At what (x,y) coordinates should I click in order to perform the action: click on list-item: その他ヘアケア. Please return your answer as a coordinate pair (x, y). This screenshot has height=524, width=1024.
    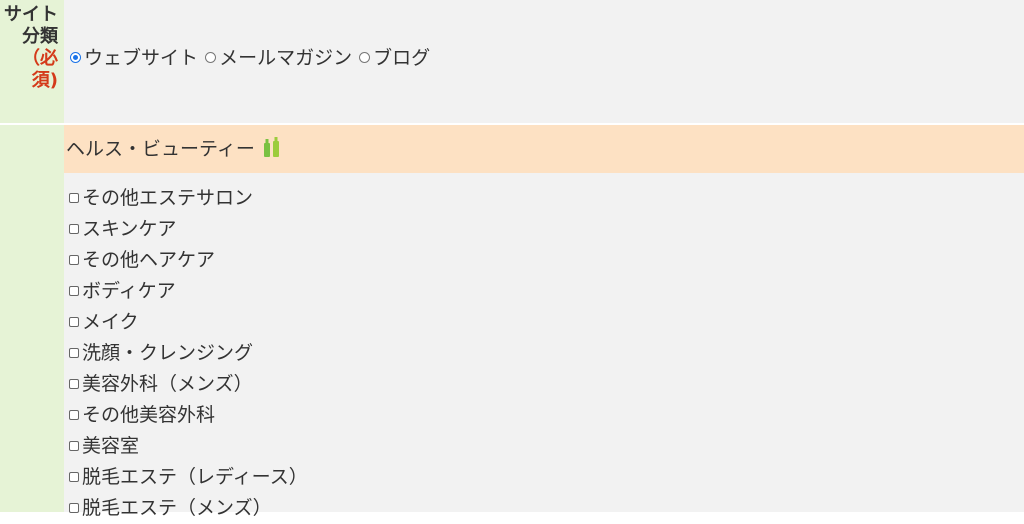
    Looking at the image, I should click on (546, 260).